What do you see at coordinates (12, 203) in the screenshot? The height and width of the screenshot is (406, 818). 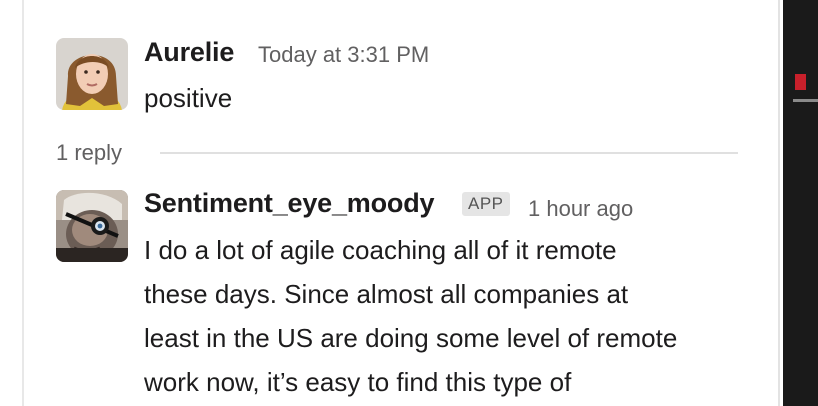 I see `left-border` at bounding box center [12, 203].